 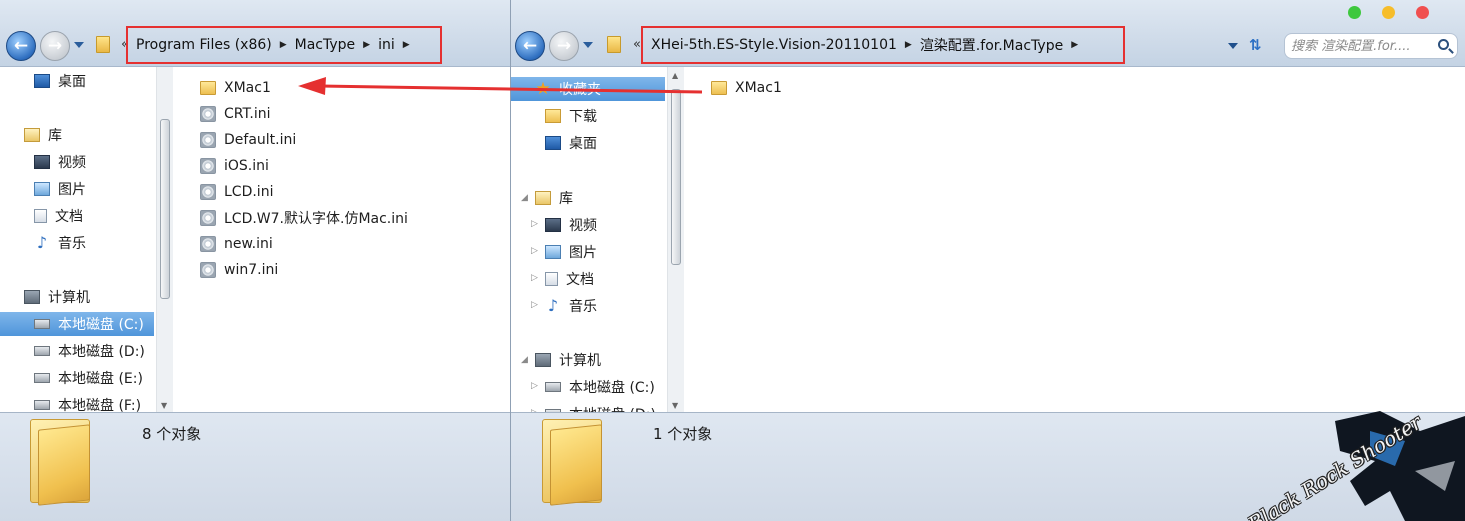 I want to click on search-icon, so click(x=1443, y=44).